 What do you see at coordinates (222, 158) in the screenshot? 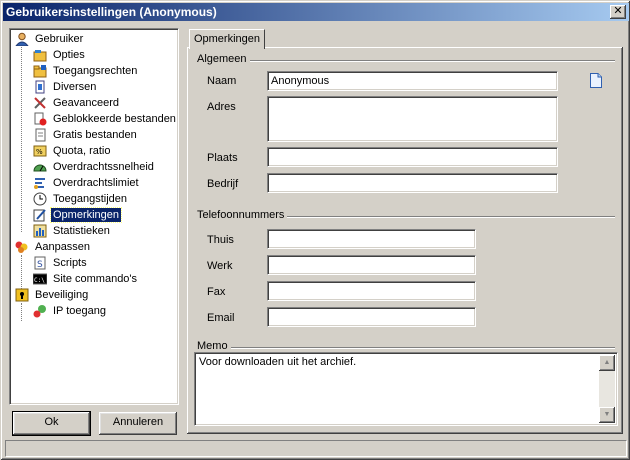
I see `city-label: Plaats` at bounding box center [222, 158].